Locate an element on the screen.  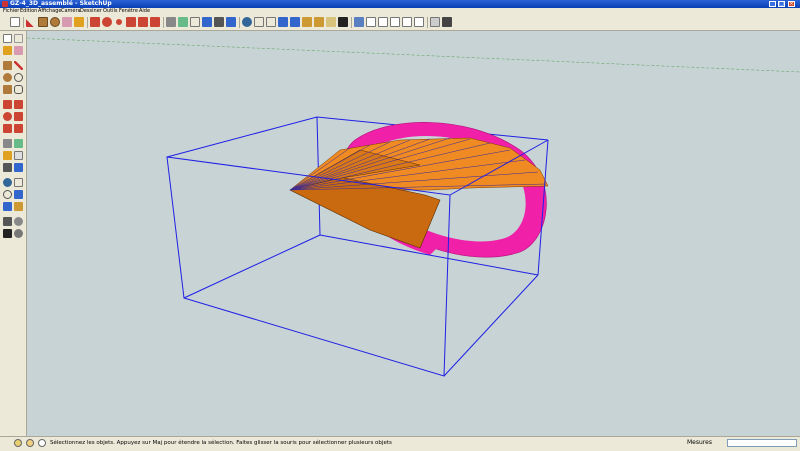
minimize-button: _ is located at coordinates (772, 4).